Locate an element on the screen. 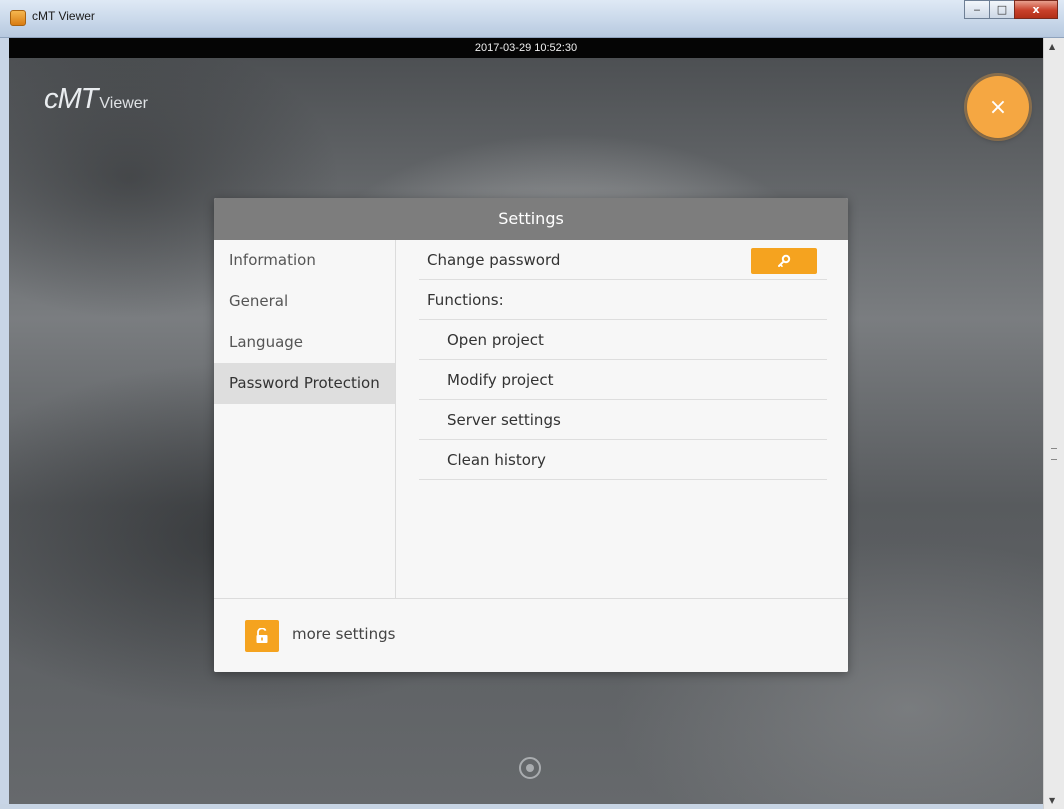  nav-item-general: General is located at coordinates (304, 301).